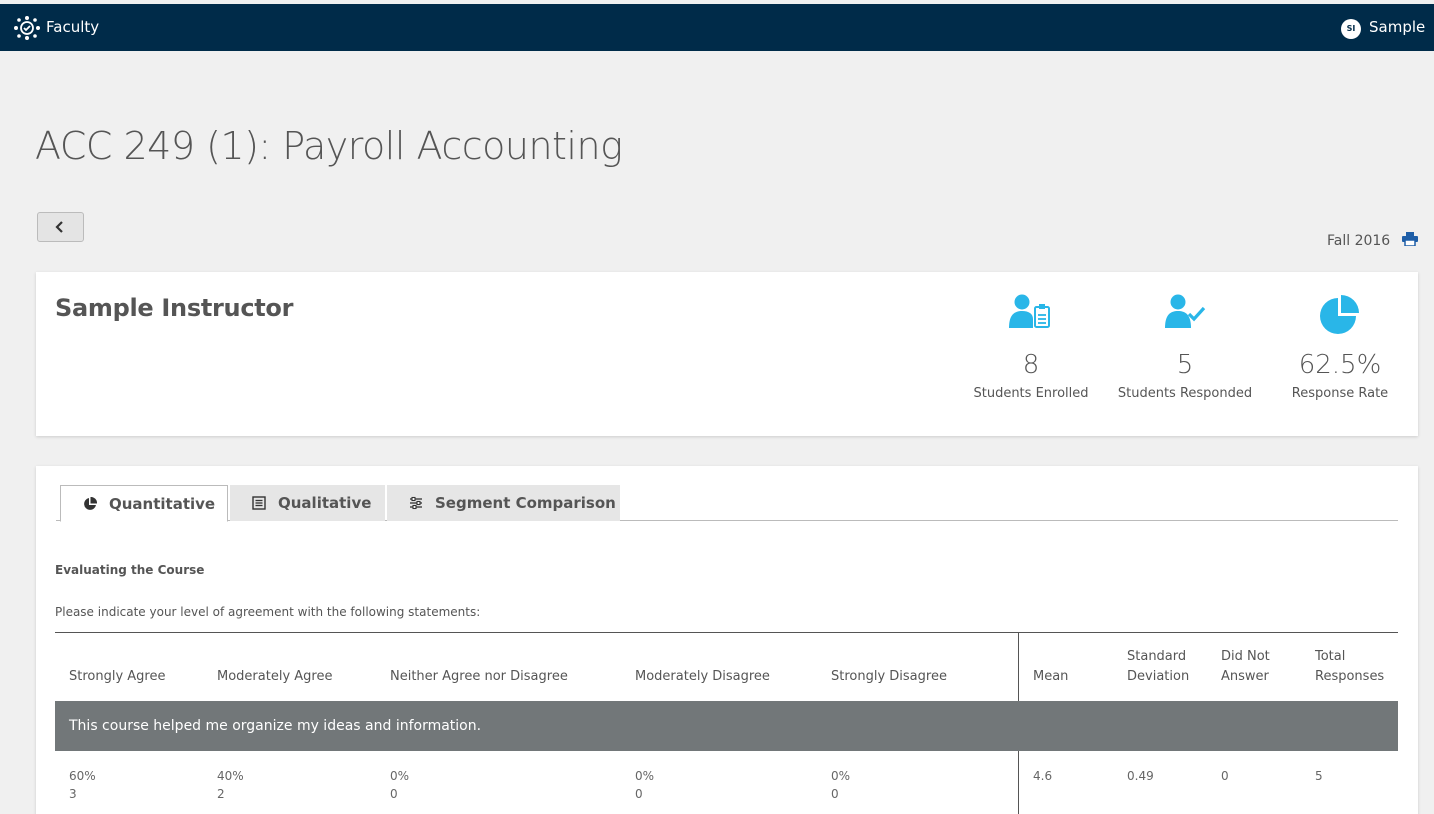  I want to click on cell-total-responses: 5, so click(1319, 776).